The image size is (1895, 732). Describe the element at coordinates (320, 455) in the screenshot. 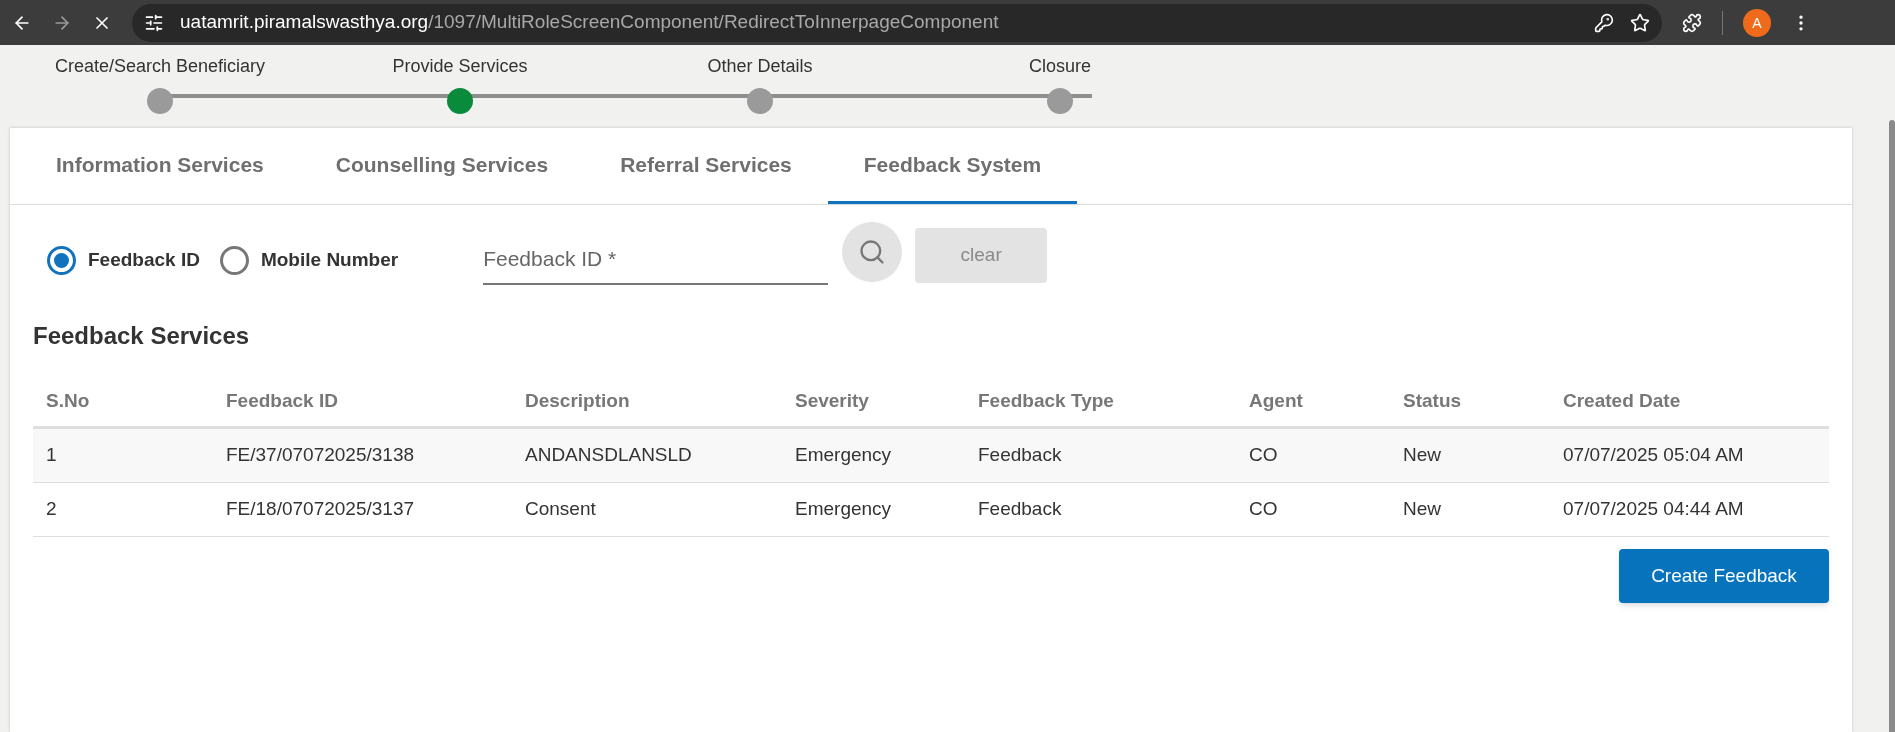

I see `table-cell-text: FE/37/07072025/3138` at that location.